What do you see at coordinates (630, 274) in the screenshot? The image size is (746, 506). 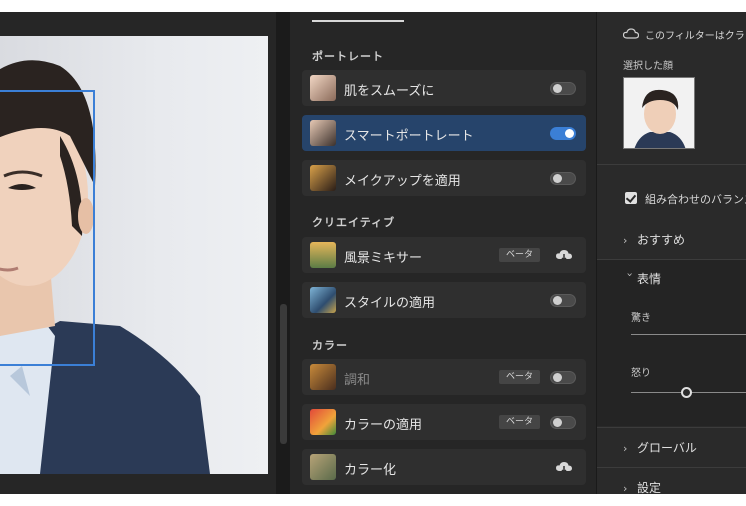 I see `chevron-down-icon: ›` at bounding box center [630, 274].